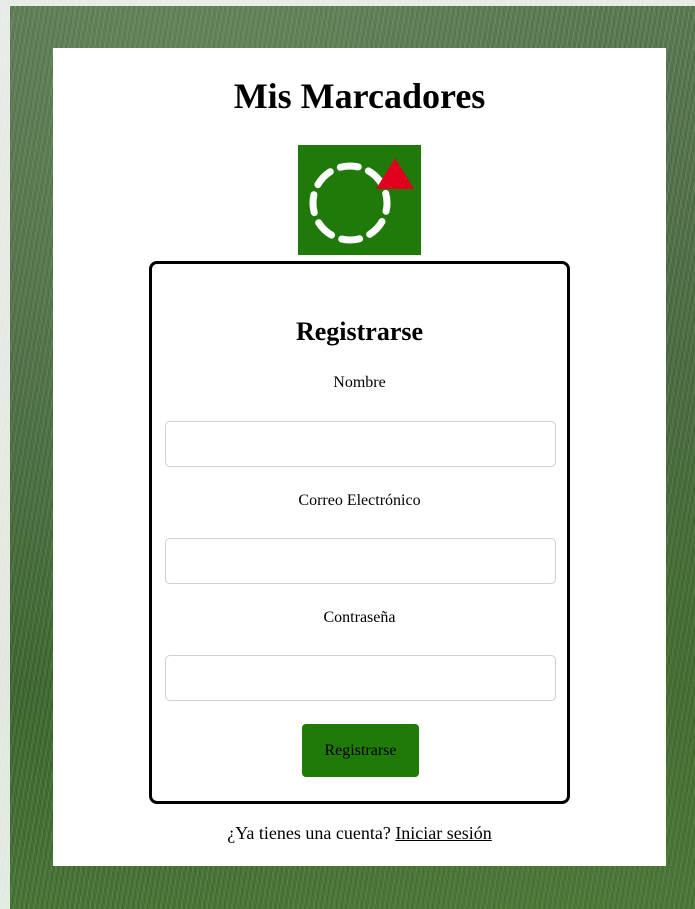 The height and width of the screenshot is (909, 695). I want to click on password-input, so click(360, 678).